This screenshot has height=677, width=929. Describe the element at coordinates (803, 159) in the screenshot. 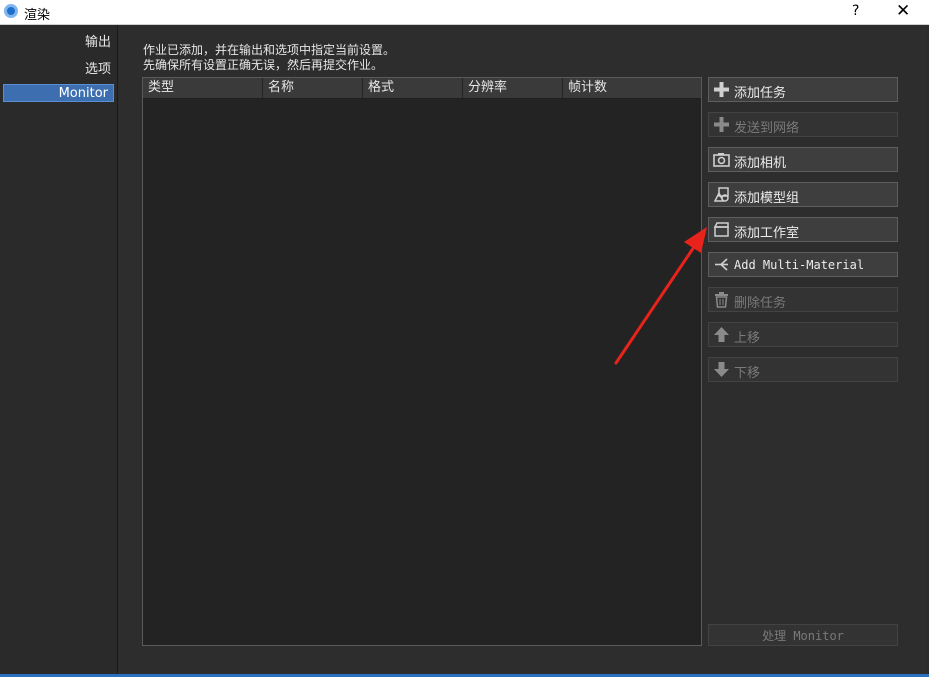

I see `add-camera-button: 添加相机` at that location.